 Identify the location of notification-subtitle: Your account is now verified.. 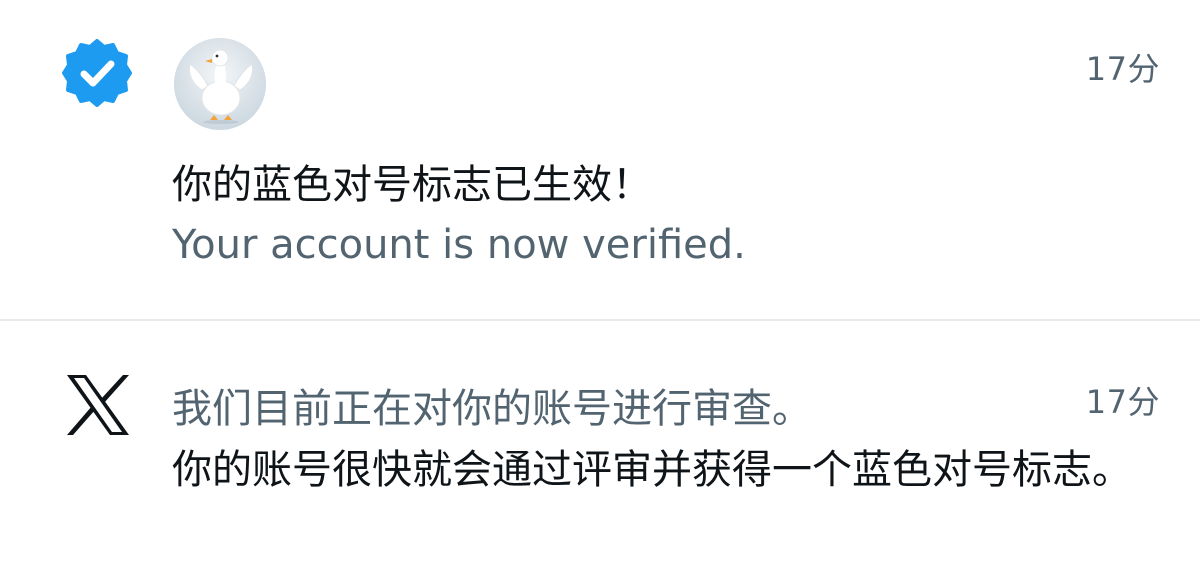
(459, 245).